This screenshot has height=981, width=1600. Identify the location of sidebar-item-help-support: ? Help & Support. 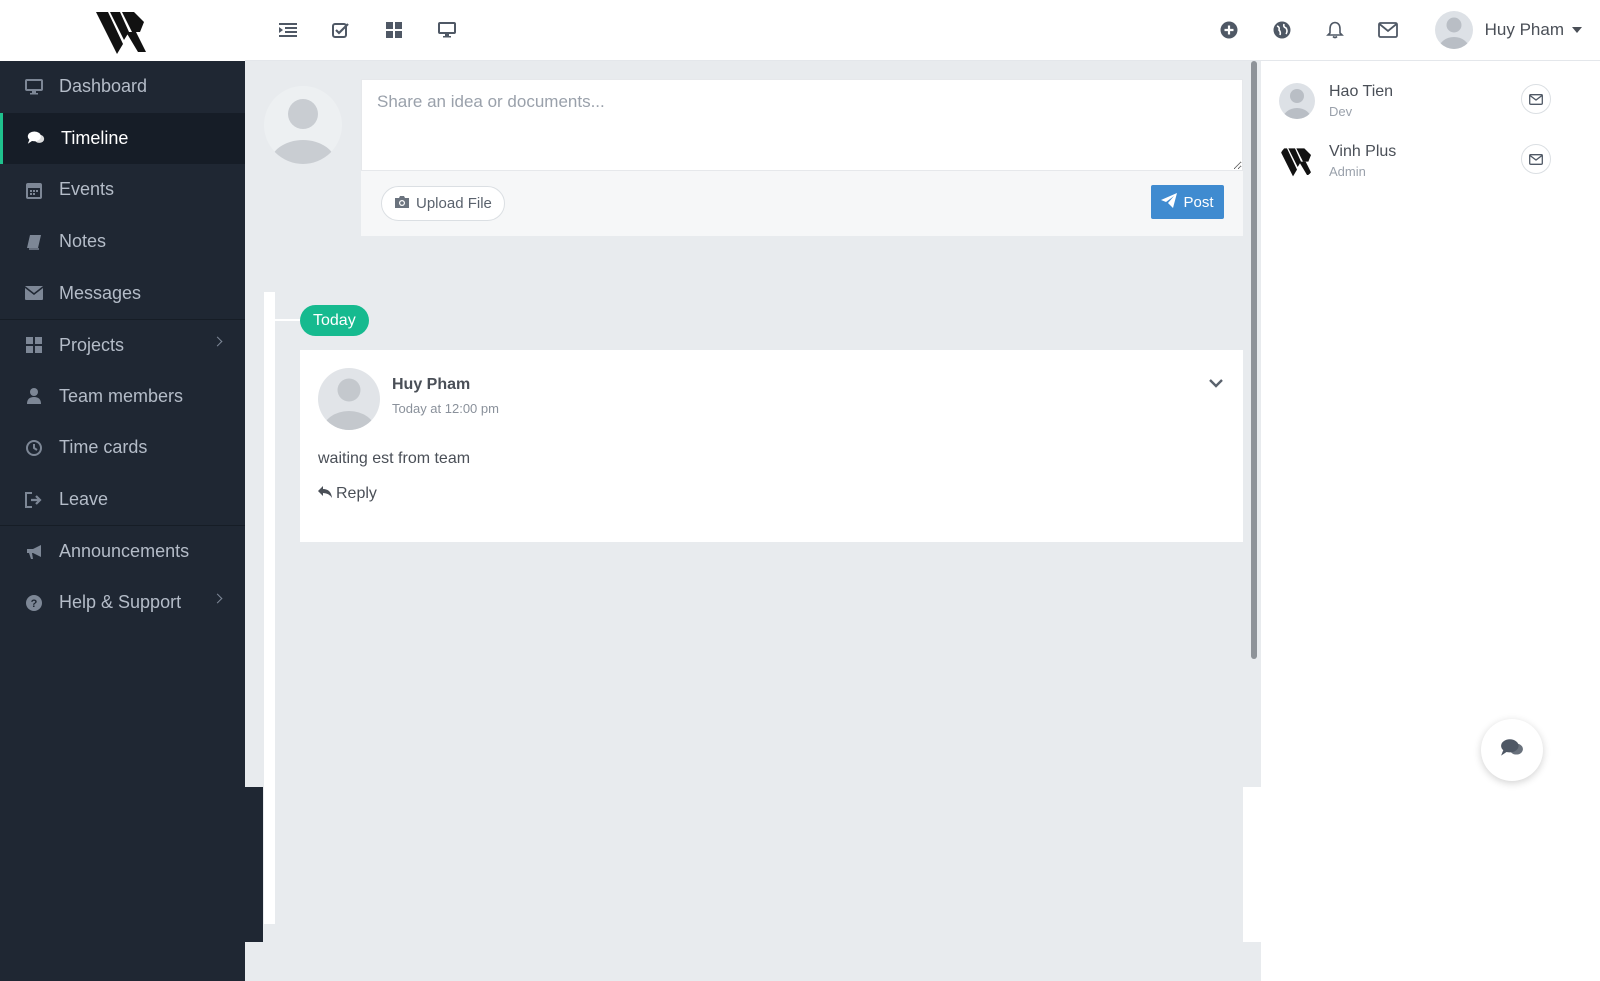
(122, 603).